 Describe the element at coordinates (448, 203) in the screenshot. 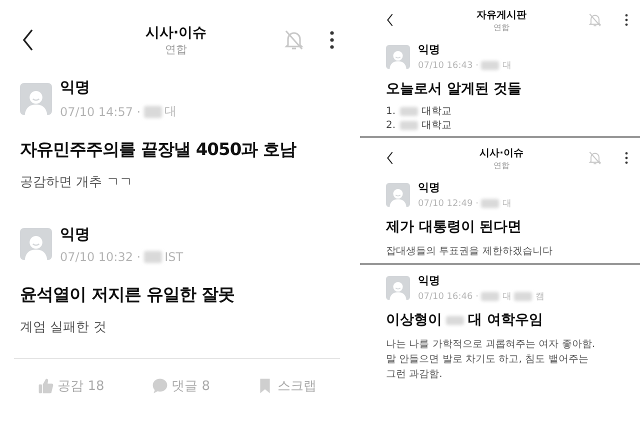

I see `post-meta: 07/10 12:49 ·` at that location.